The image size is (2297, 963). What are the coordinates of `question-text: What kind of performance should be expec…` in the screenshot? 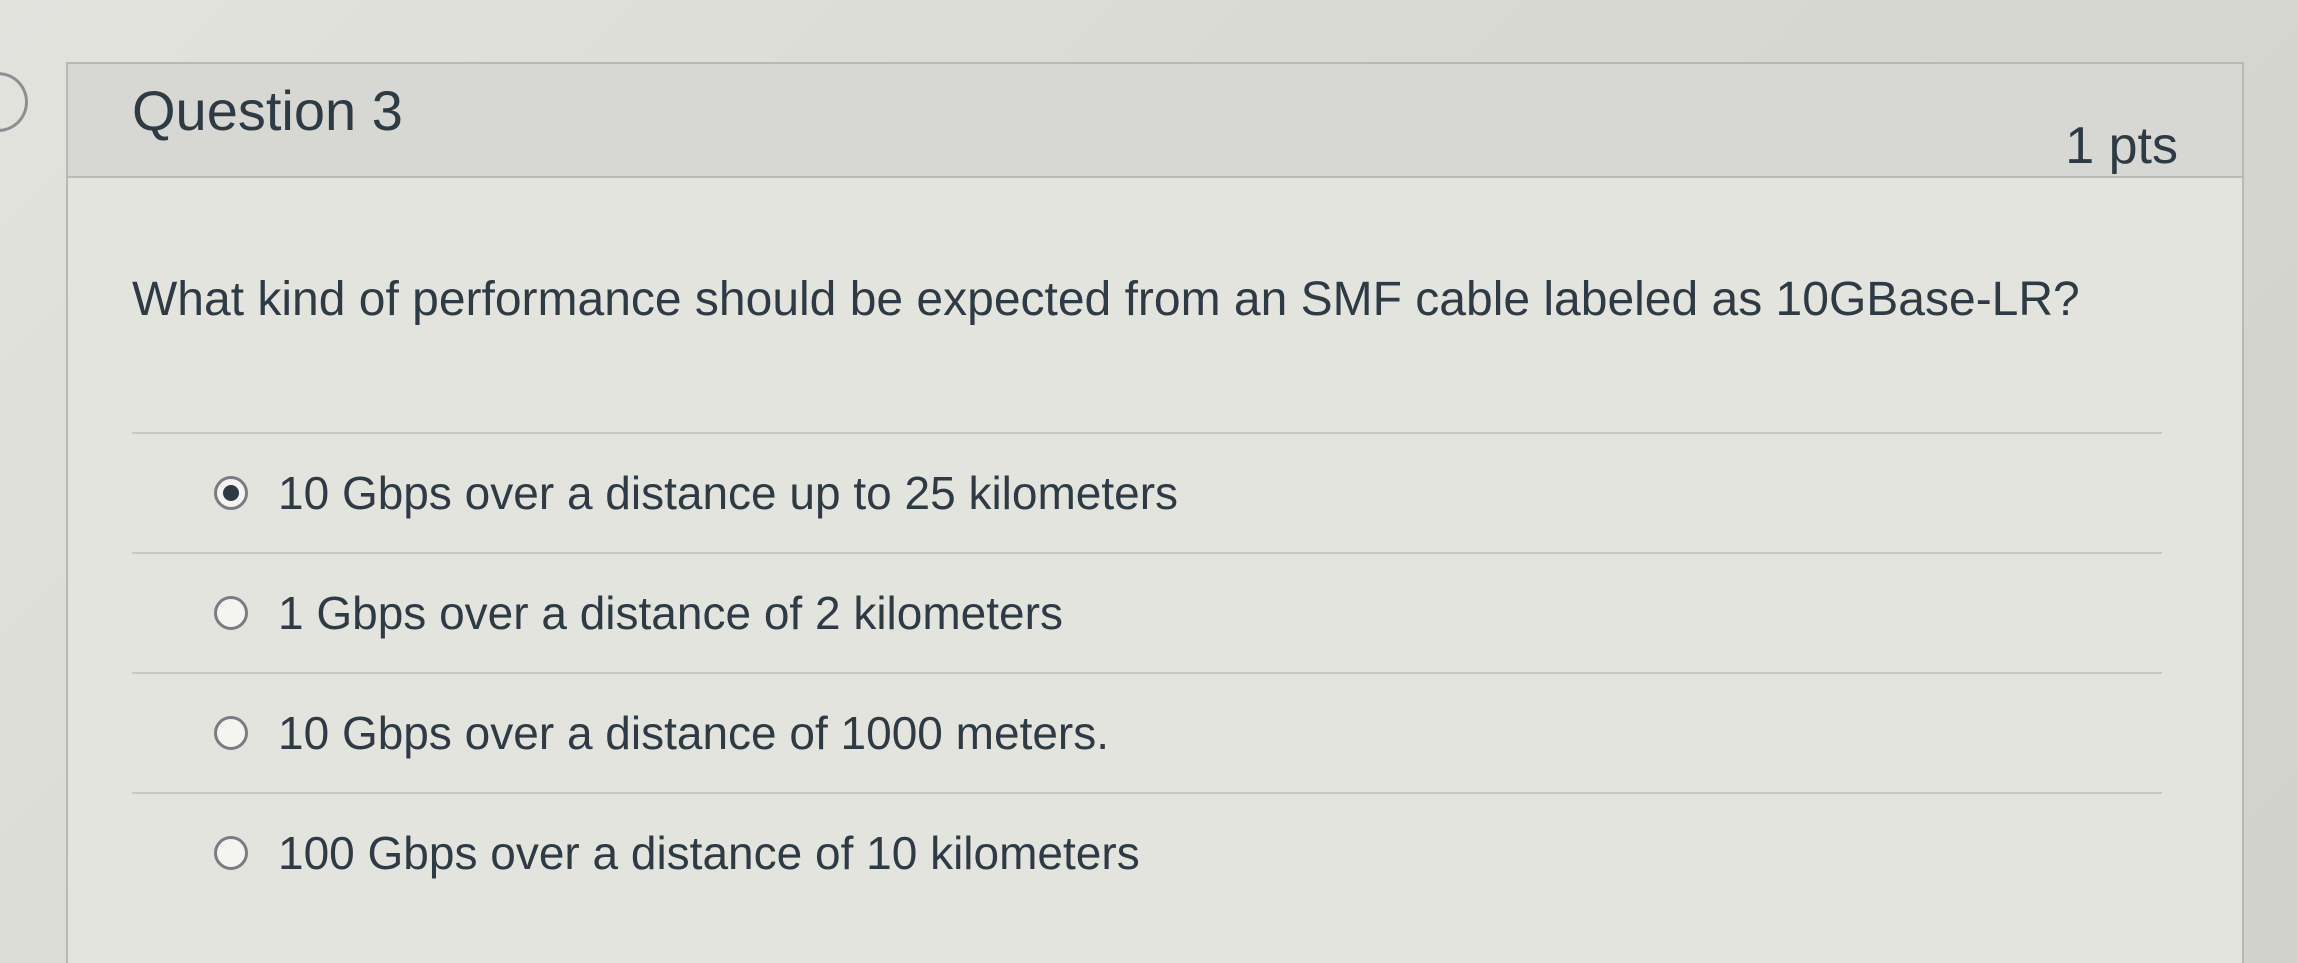 It's located at (1106, 299).